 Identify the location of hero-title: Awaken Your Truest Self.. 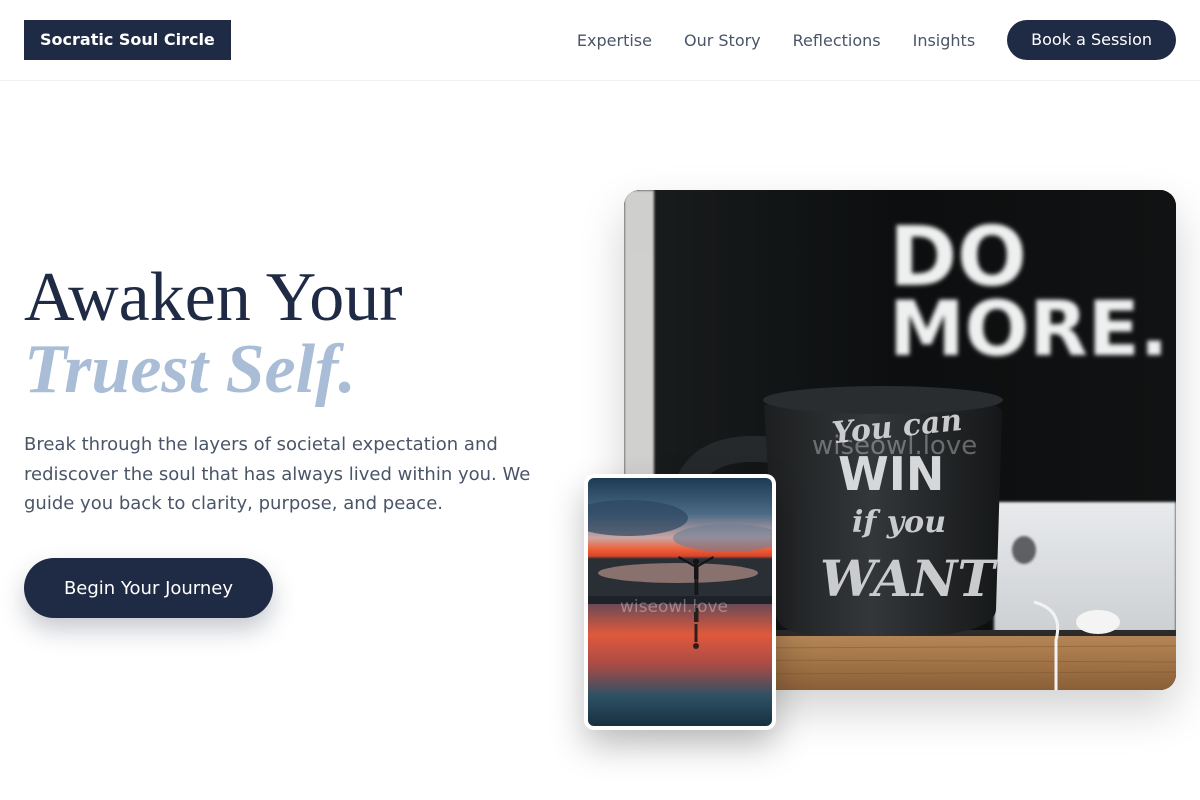
(304, 334).